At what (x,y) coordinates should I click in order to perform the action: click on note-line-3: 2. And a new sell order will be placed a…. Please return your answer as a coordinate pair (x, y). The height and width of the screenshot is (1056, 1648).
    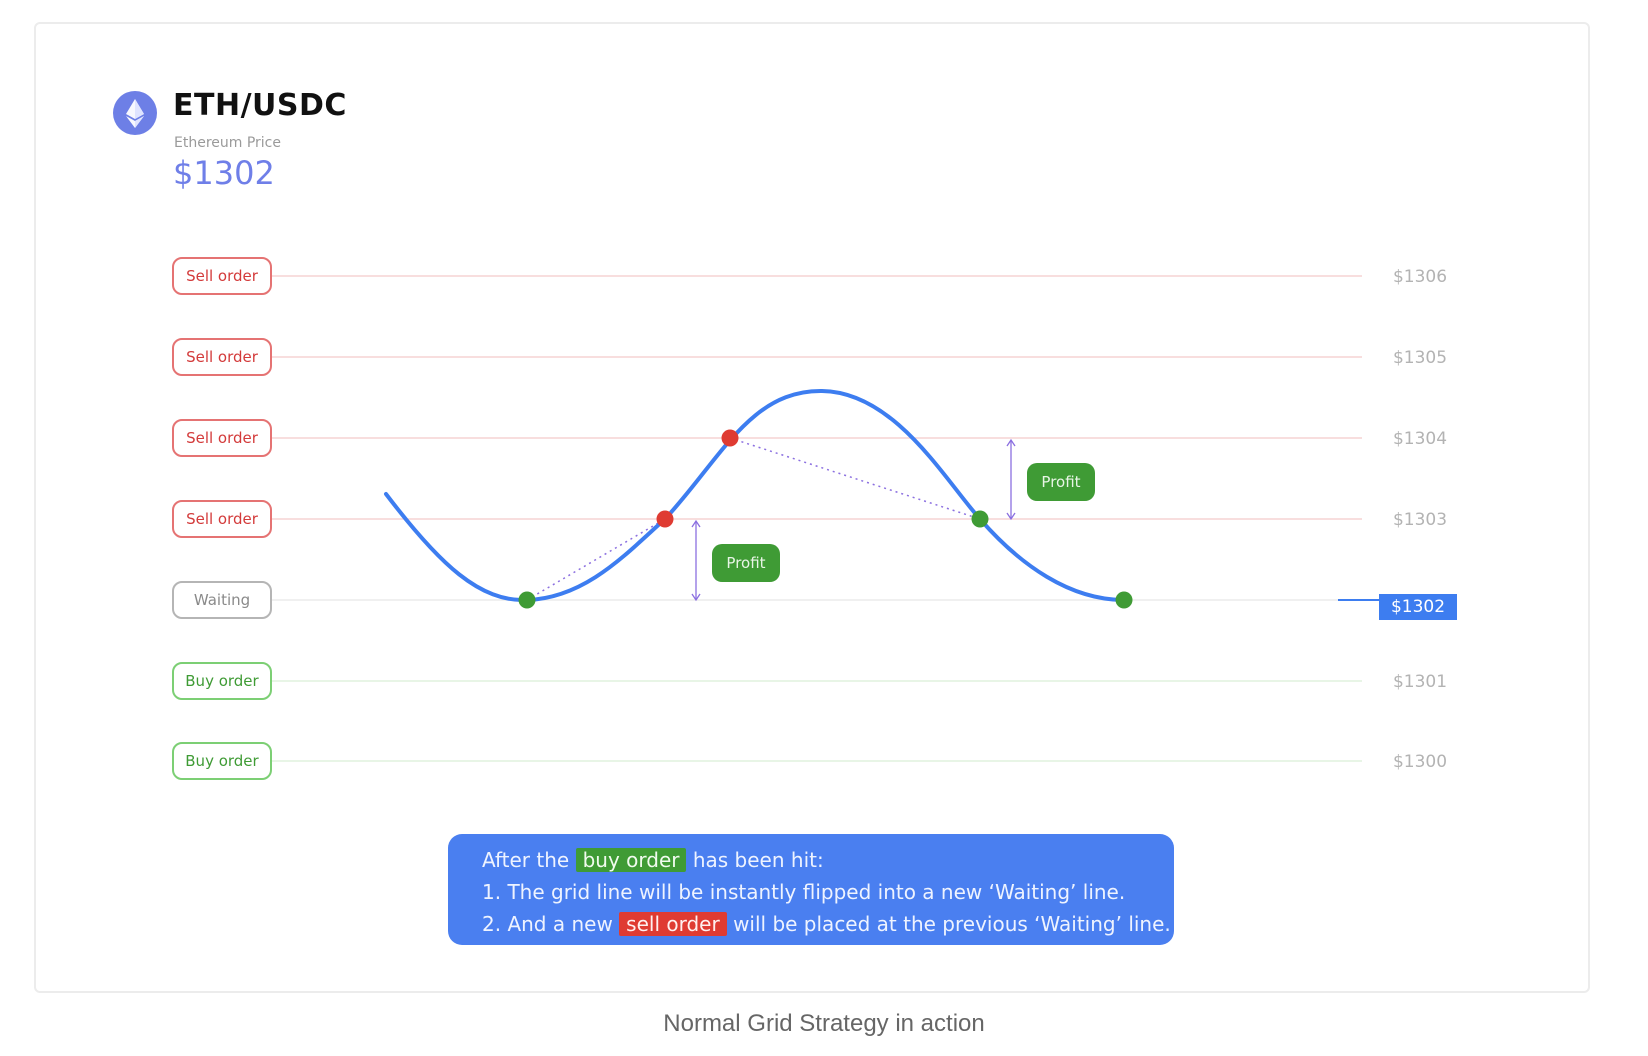
    Looking at the image, I should click on (828, 924).